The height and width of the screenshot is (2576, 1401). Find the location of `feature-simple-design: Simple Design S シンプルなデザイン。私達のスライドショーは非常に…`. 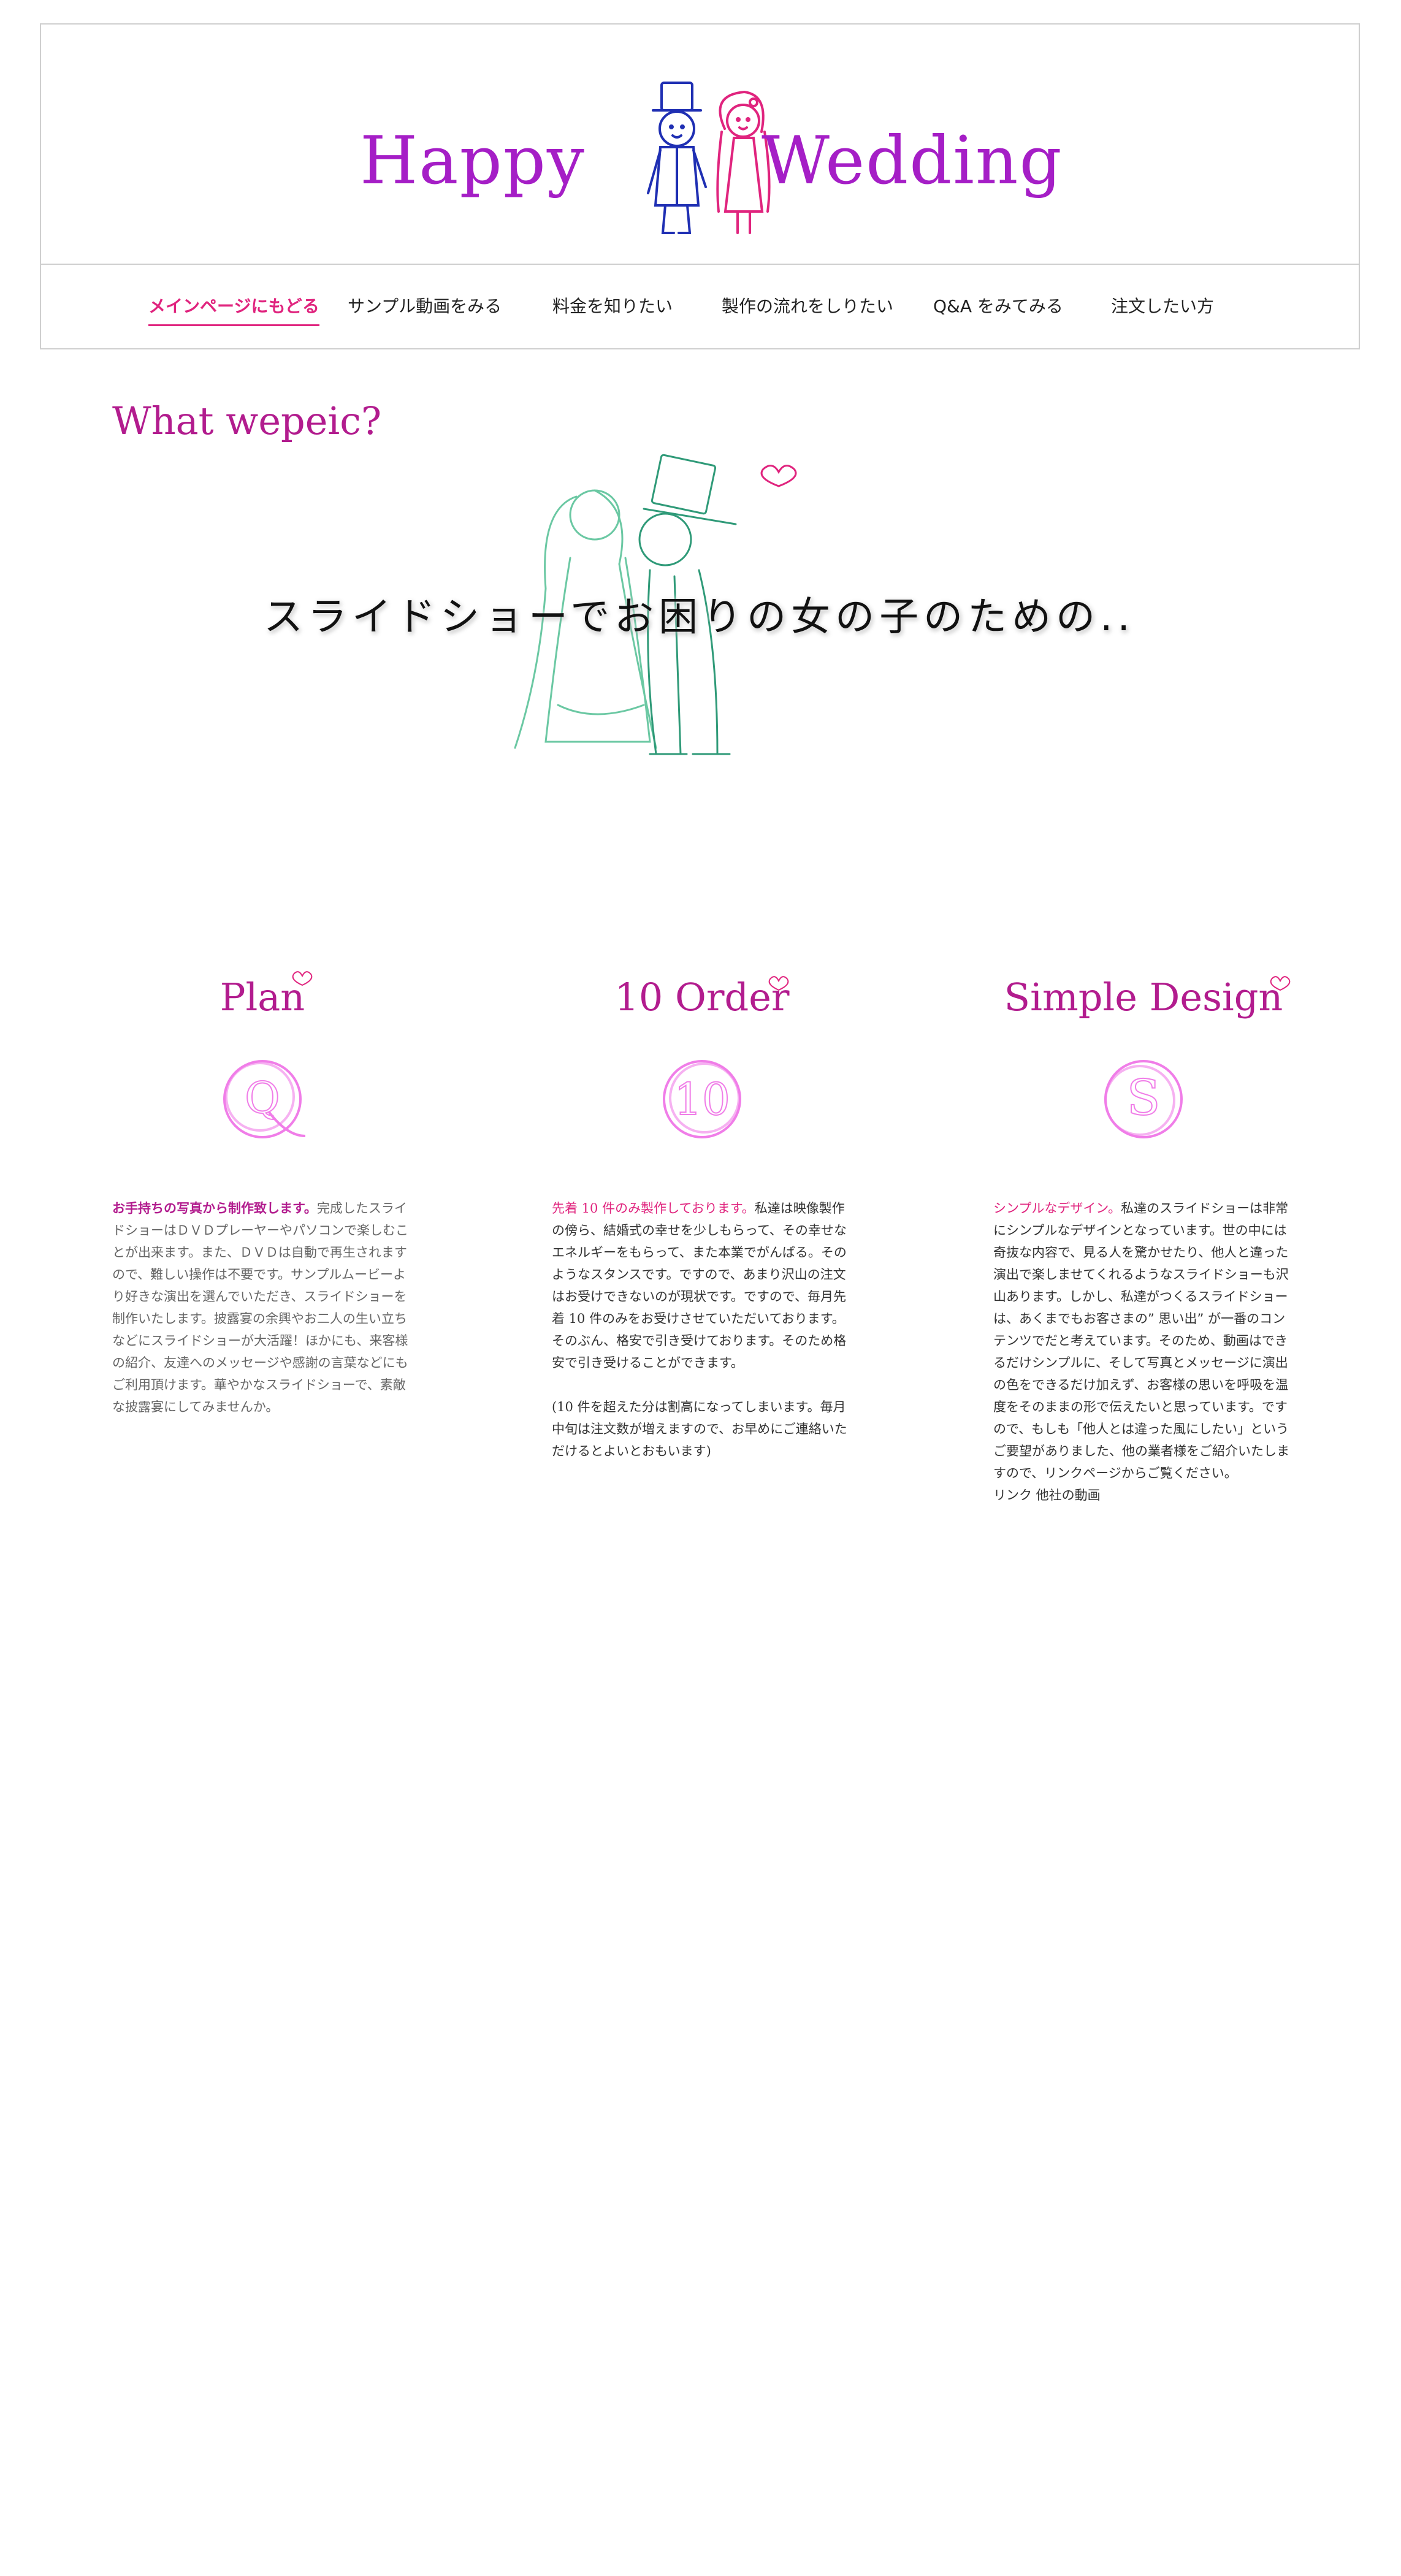

feature-simple-design: Simple Design S シンプルなデザイン。私達のスライドショーは非常に… is located at coordinates (1143, 1240).